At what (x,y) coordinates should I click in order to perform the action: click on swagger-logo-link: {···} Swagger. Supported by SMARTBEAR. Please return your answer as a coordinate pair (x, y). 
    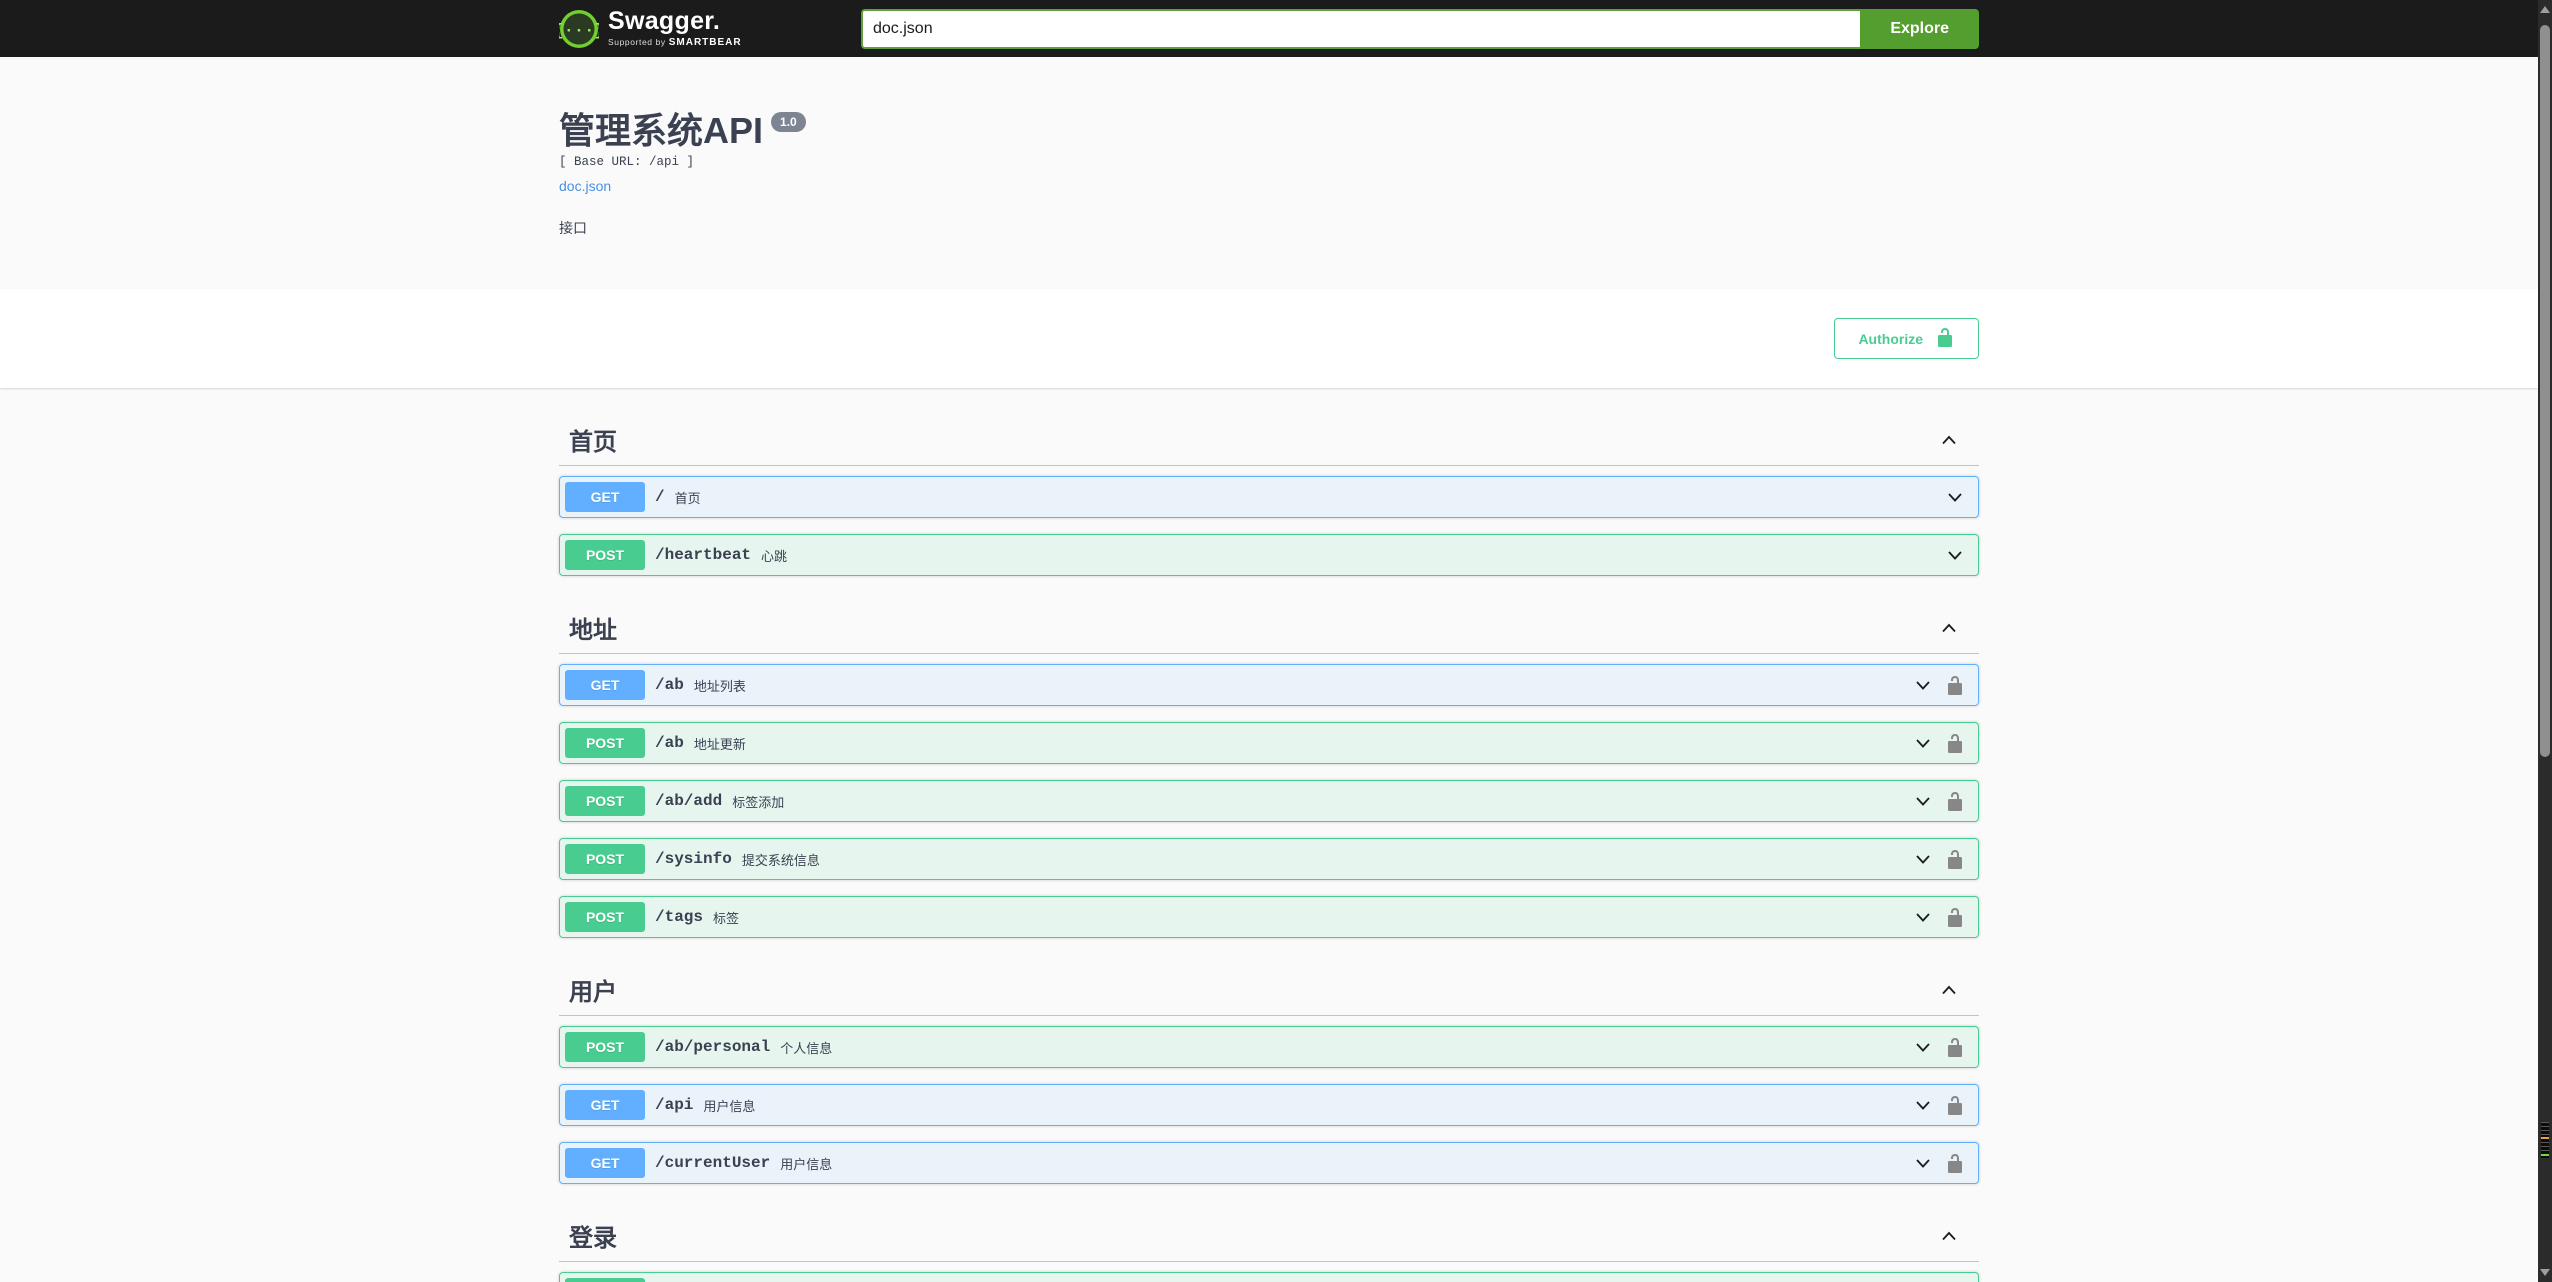
    Looking at the image, I should click on (647, 28).